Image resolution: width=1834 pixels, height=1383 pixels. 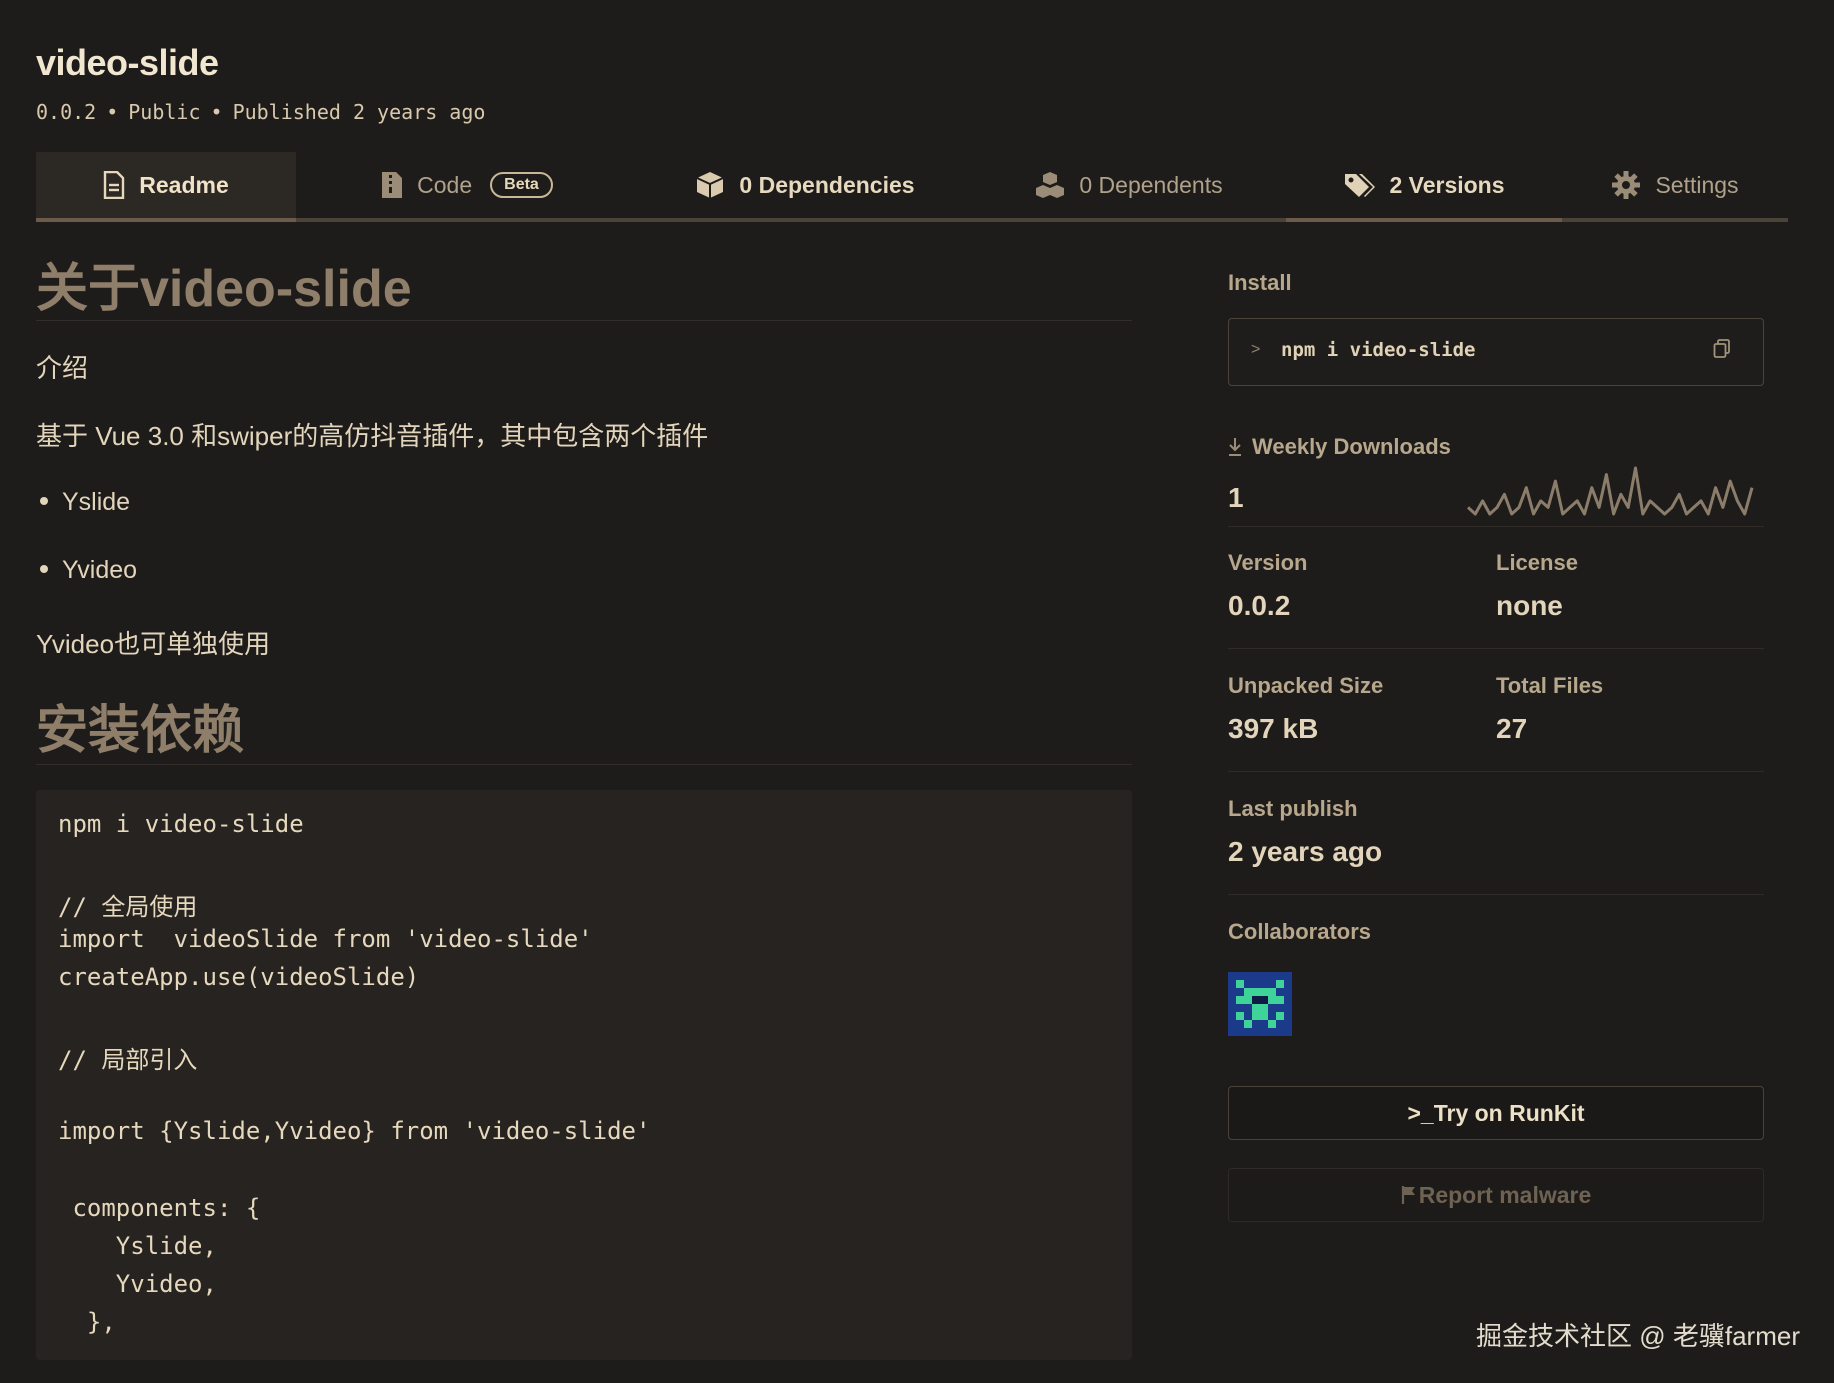 What do you see at coordinates (100, 570) in the screenshot?
I see `list-item-text: Yvideo` at bounding box center [100, 570].